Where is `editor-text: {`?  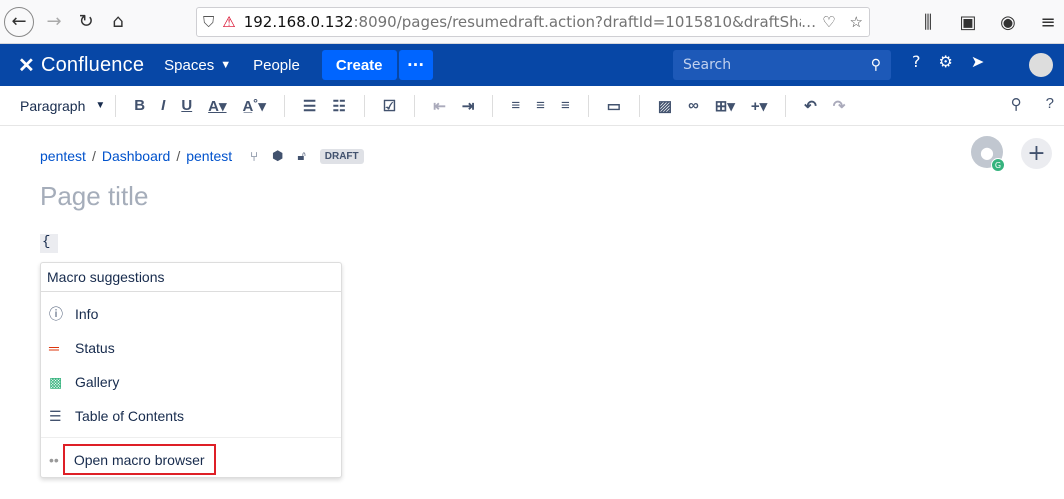 editor-text: { is located at coordinates (49, 243).